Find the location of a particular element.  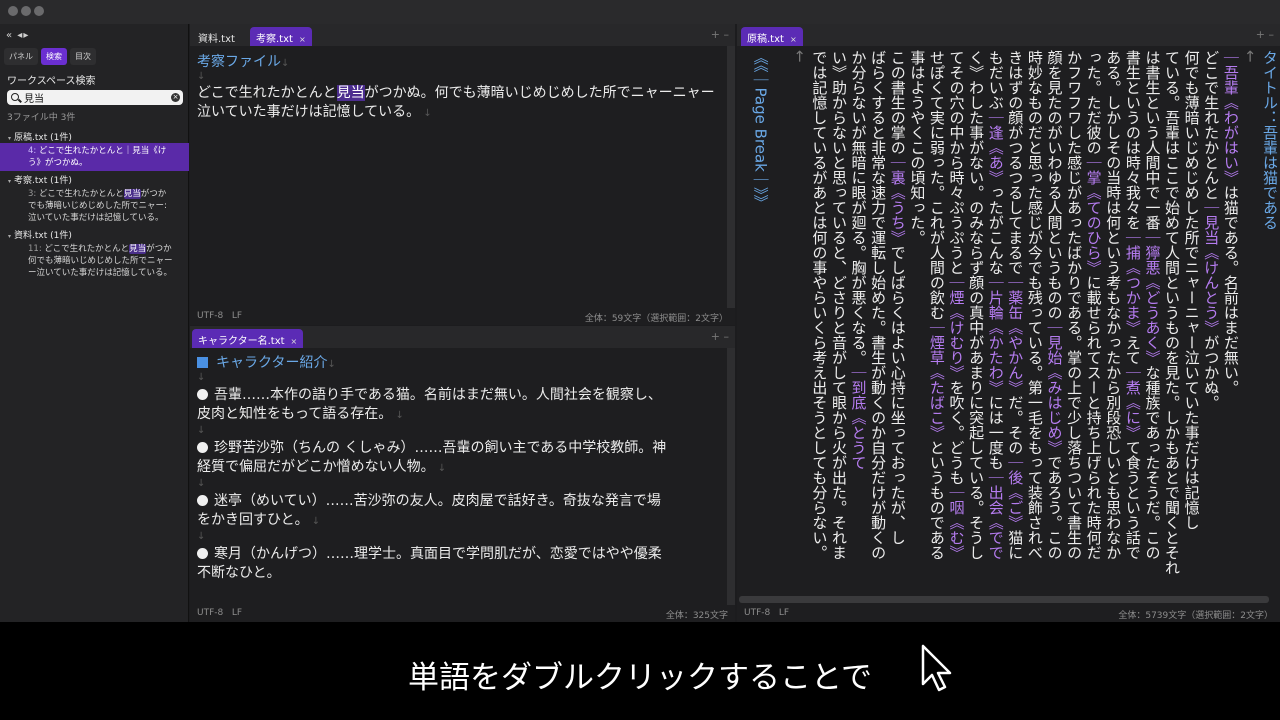

zoom-window-button is located at coordinates (39, 11).